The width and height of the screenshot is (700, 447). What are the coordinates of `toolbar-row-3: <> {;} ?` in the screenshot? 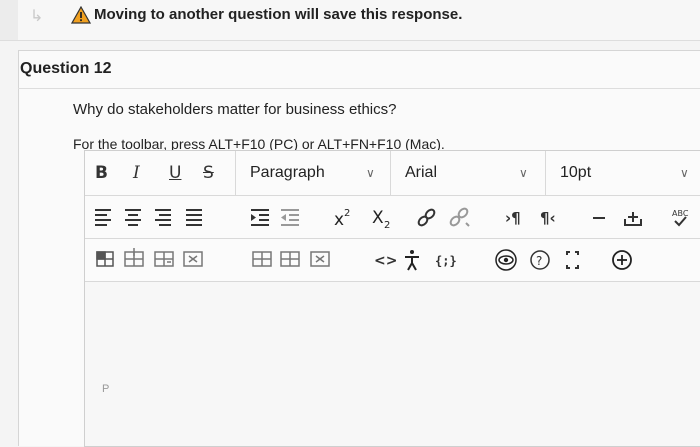 It's located at (392, 260).